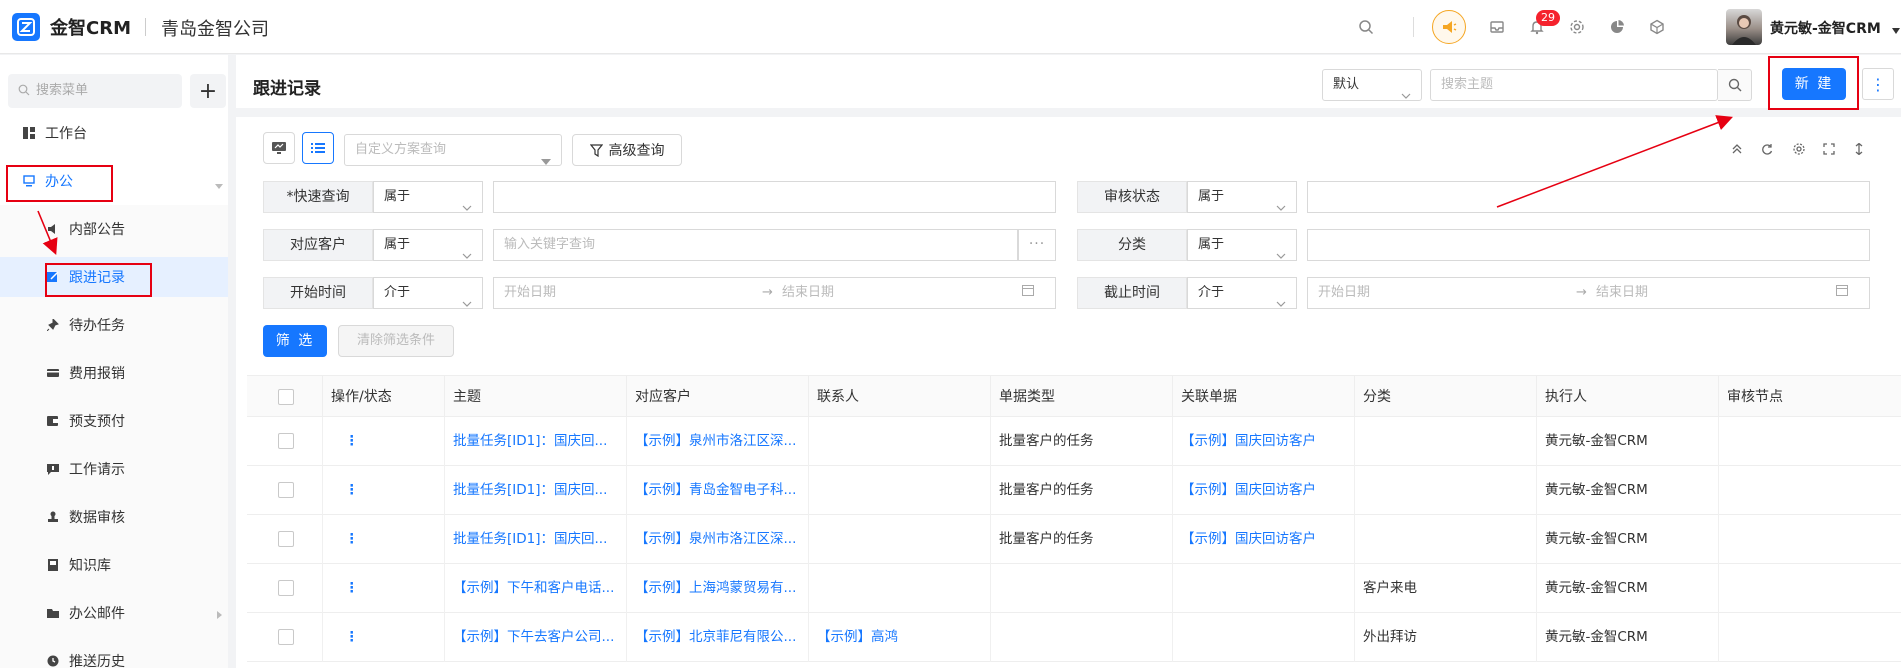 The width and height of the screenshot is (1901, 668). What do you see at coordinates (1744, 27) in the screenshot?
I see `avatar` at bounding box center [1744, 27].